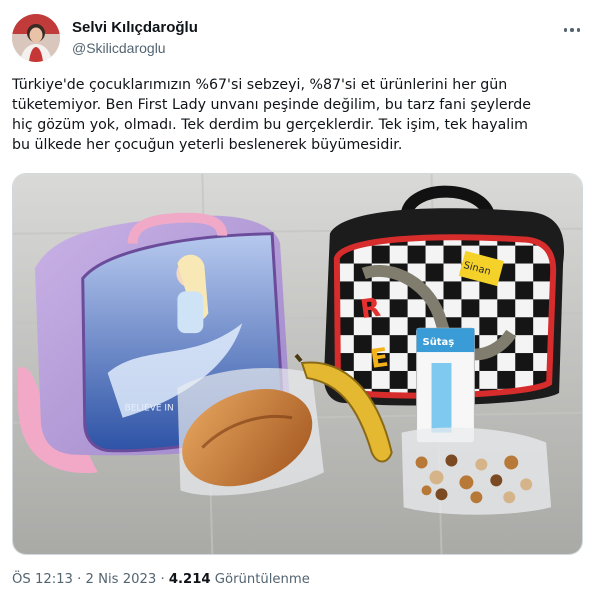 Image resolution: width=598 pixels, height=601 pixels. What do you see at coordinates (299, 40) in the screenshot?
I see `tweet-header: Selvi Kılıçdaroğlu @Skilicdaroglu` at bounding box center [299, 40].